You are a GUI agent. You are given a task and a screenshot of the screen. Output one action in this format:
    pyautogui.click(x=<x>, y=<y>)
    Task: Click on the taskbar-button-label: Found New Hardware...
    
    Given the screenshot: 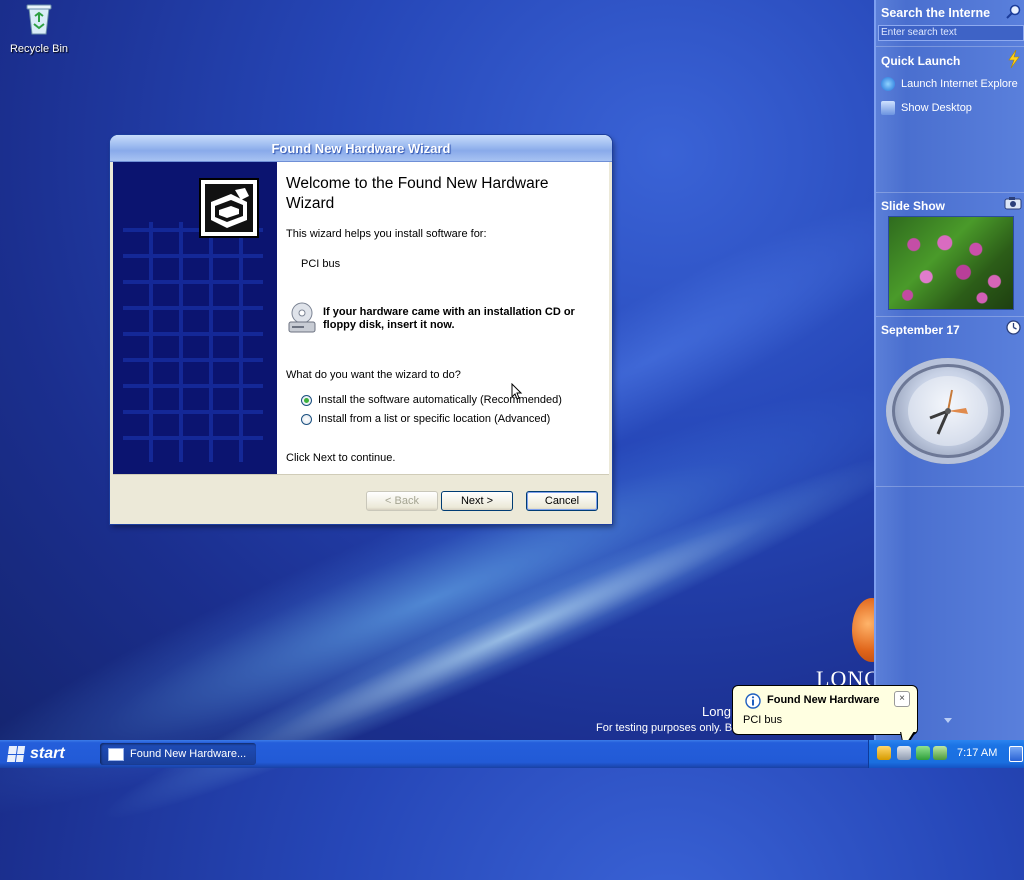 What is the action you would take?
    pyautogui.click(x=188, y=754)
    